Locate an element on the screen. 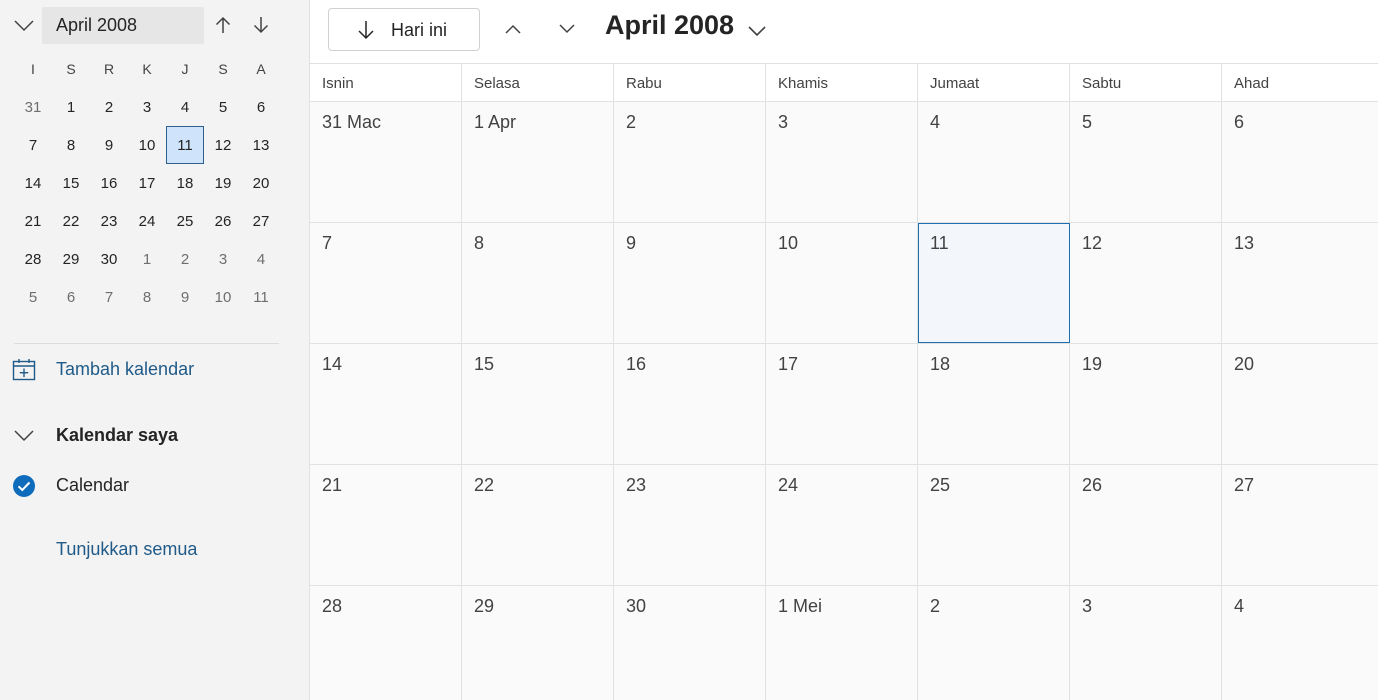 The image size is (1378, 700). mini-calendar-day: 24 is located at coordinates (147, 221).